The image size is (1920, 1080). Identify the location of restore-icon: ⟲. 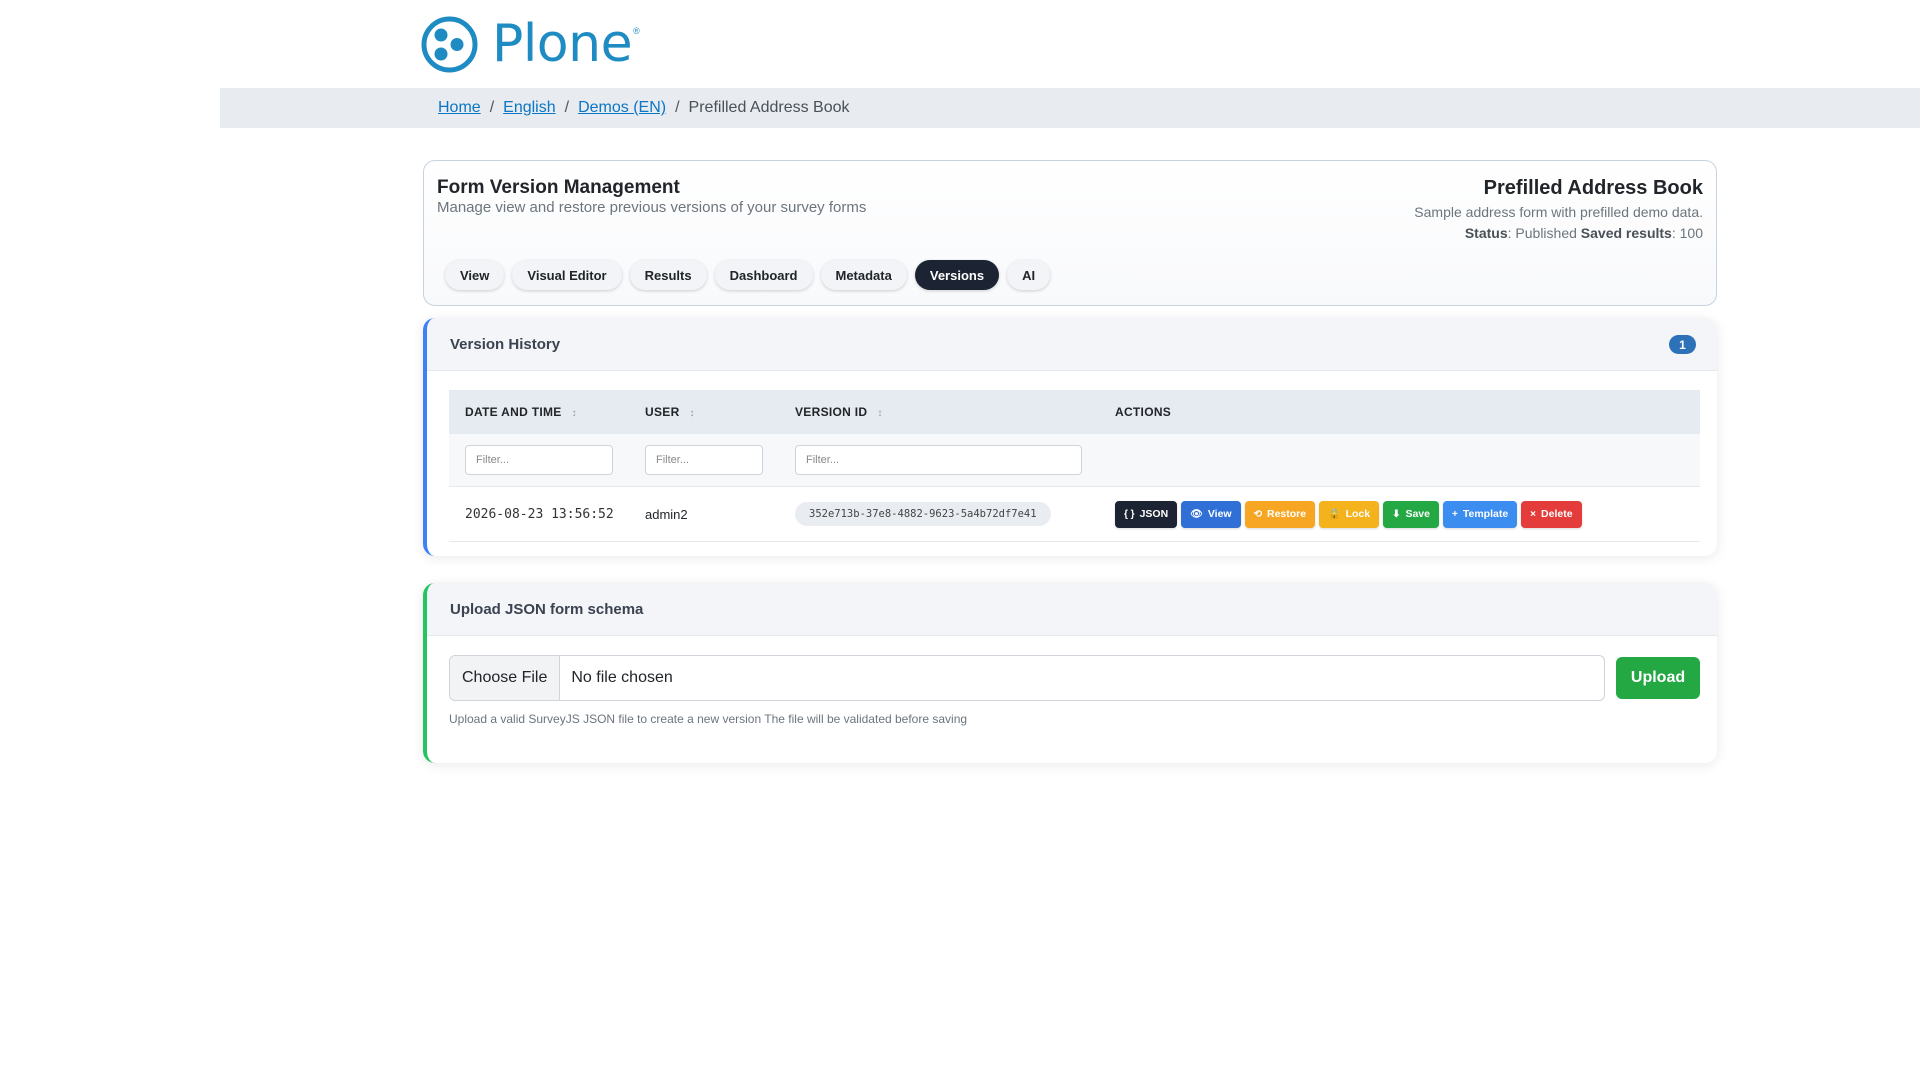
(1257, 514).